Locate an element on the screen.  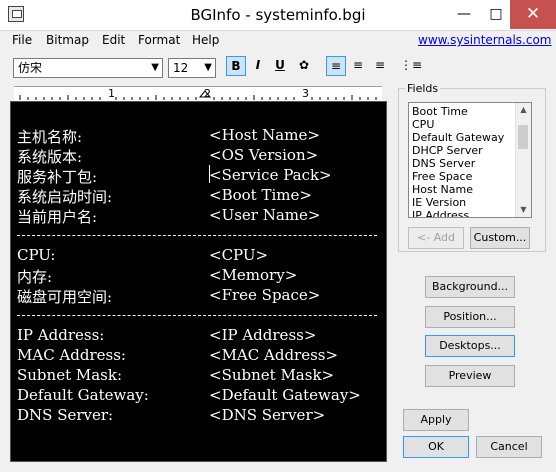
row-label: DNS Server: is located at coordinates (65, 415).